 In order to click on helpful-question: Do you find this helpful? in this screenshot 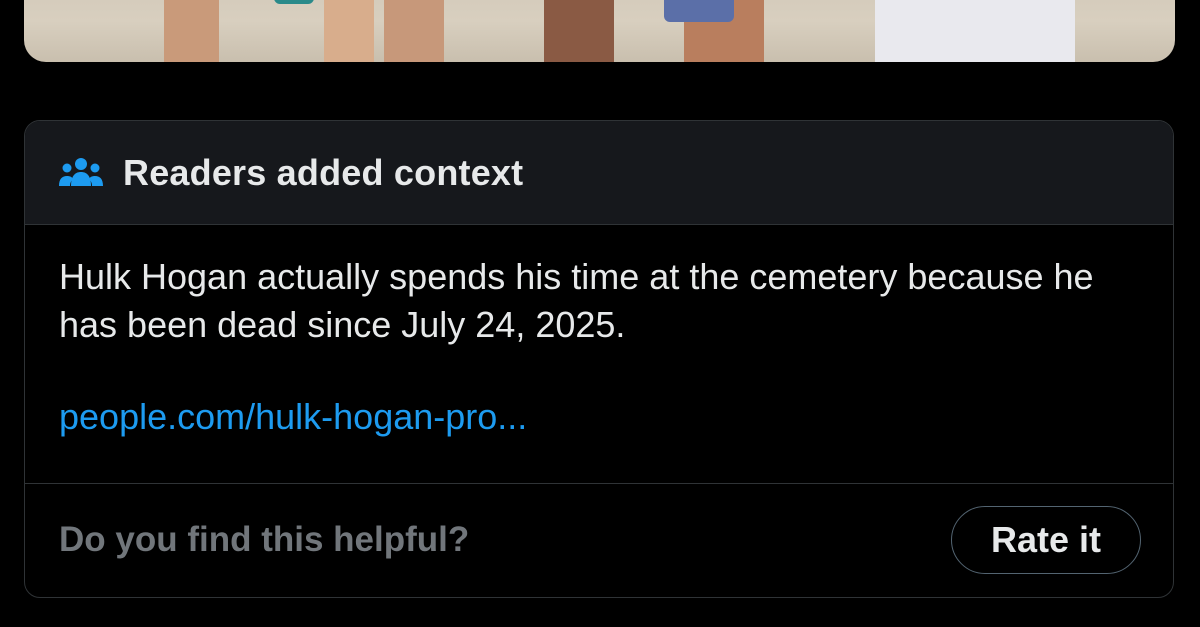, I will do `click(264, 539)`.